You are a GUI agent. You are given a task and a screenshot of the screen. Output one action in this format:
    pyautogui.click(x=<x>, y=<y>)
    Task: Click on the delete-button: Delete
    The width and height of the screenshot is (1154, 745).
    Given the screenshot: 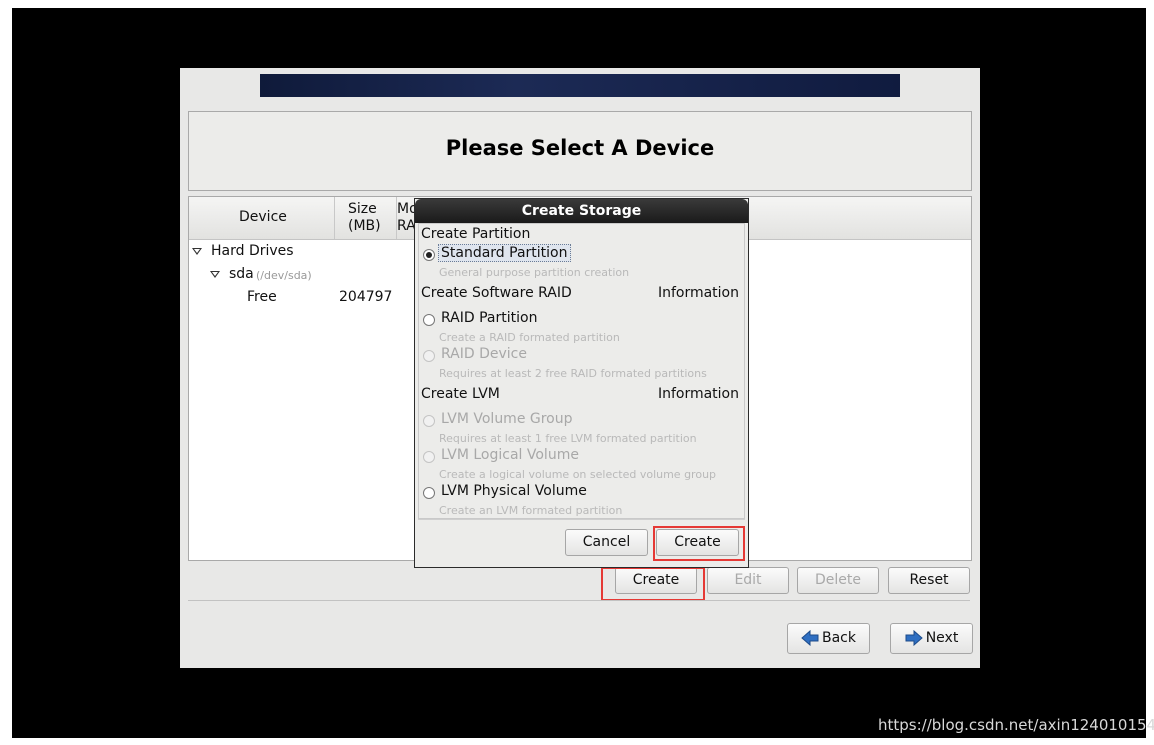 What is the action you would take?
    pyautogui.click(x=838, y=580)
    